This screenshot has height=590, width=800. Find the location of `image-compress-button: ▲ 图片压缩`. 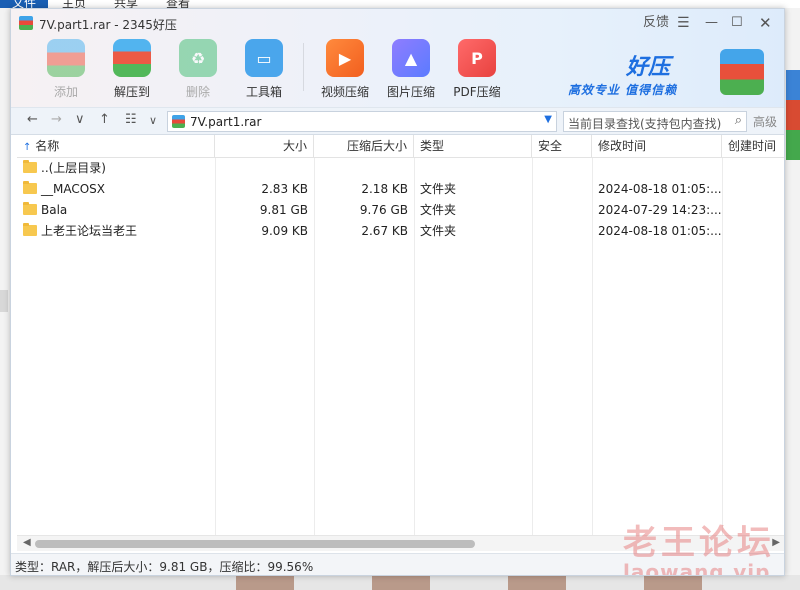

image-compress-button: ▲ 图片压缩 is located at coordinates (411, 71).